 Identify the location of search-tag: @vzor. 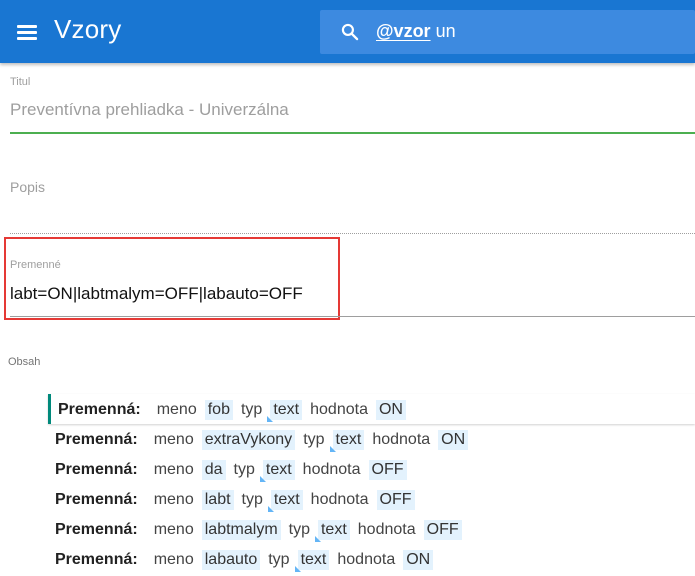
(403, 31).